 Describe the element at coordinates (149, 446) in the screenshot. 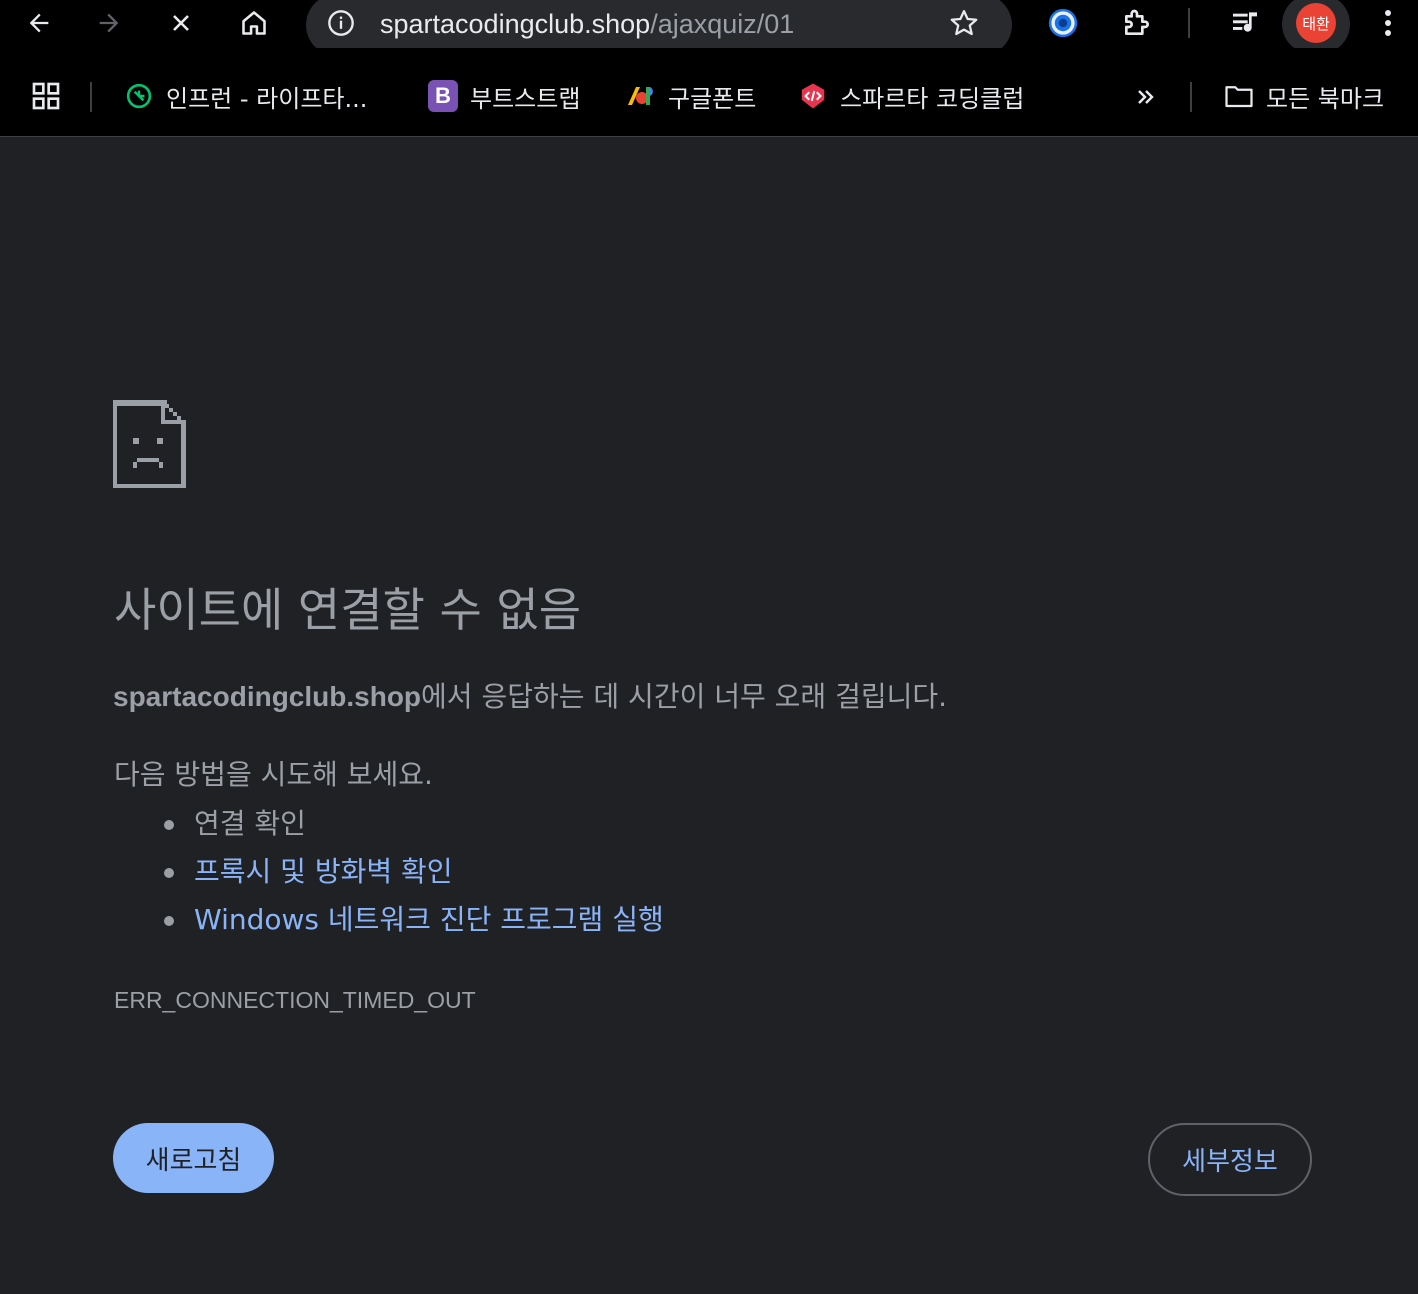

I see `sad-document-icon` at that location.